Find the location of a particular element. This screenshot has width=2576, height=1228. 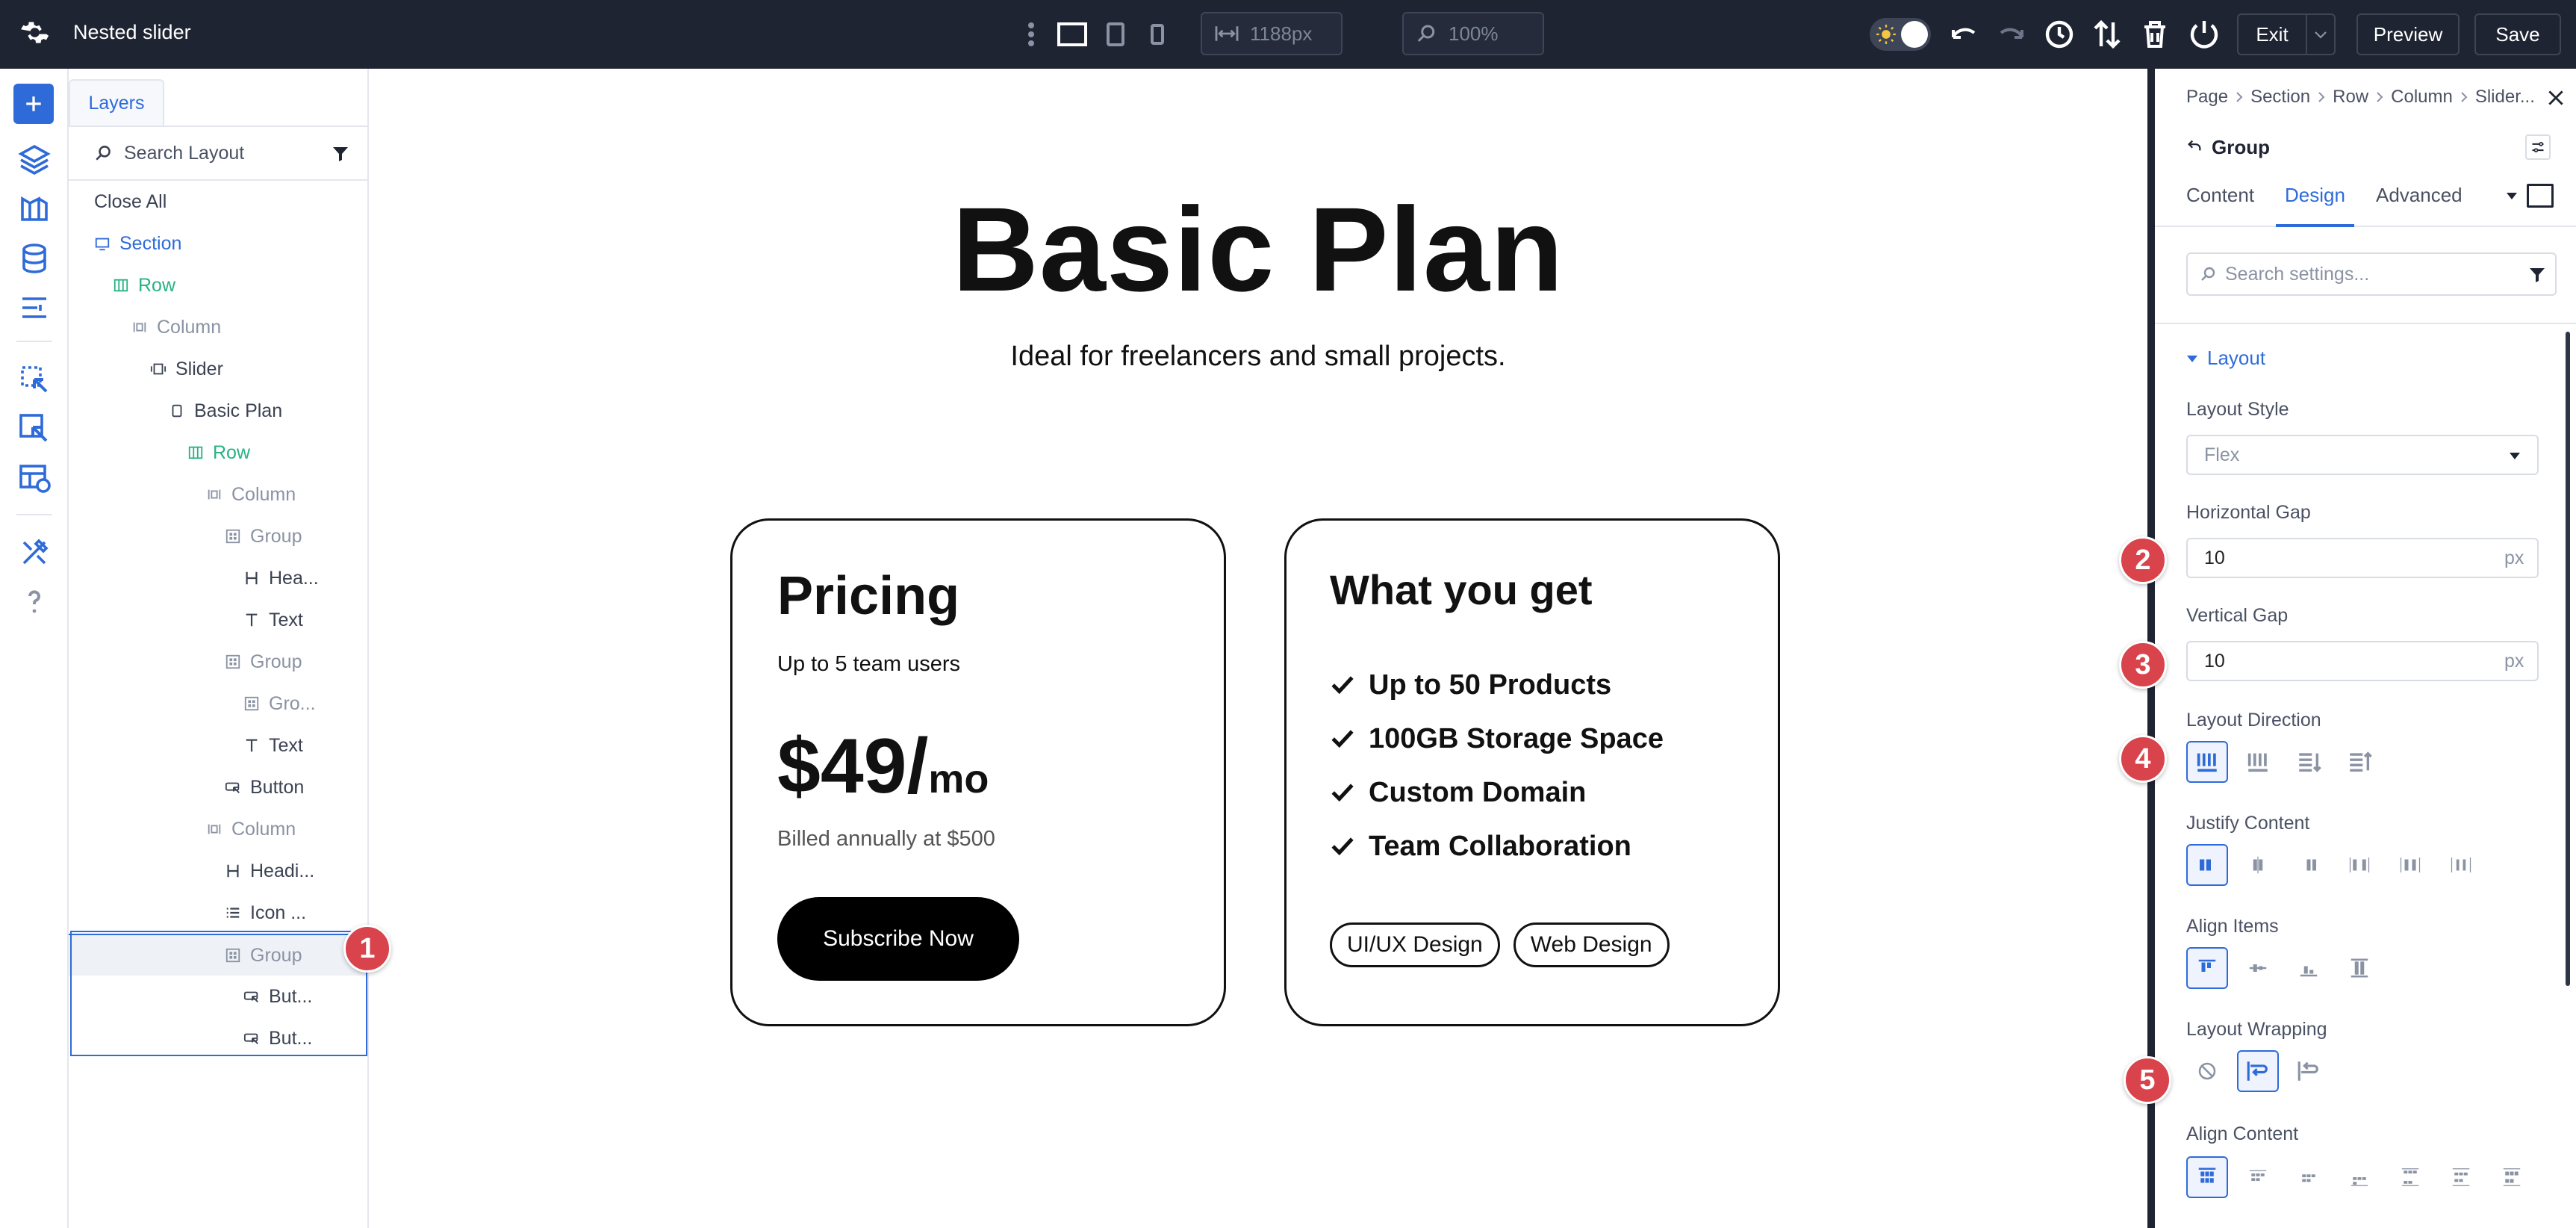

exit-button: Exit is located at coordinates (2271, 34).